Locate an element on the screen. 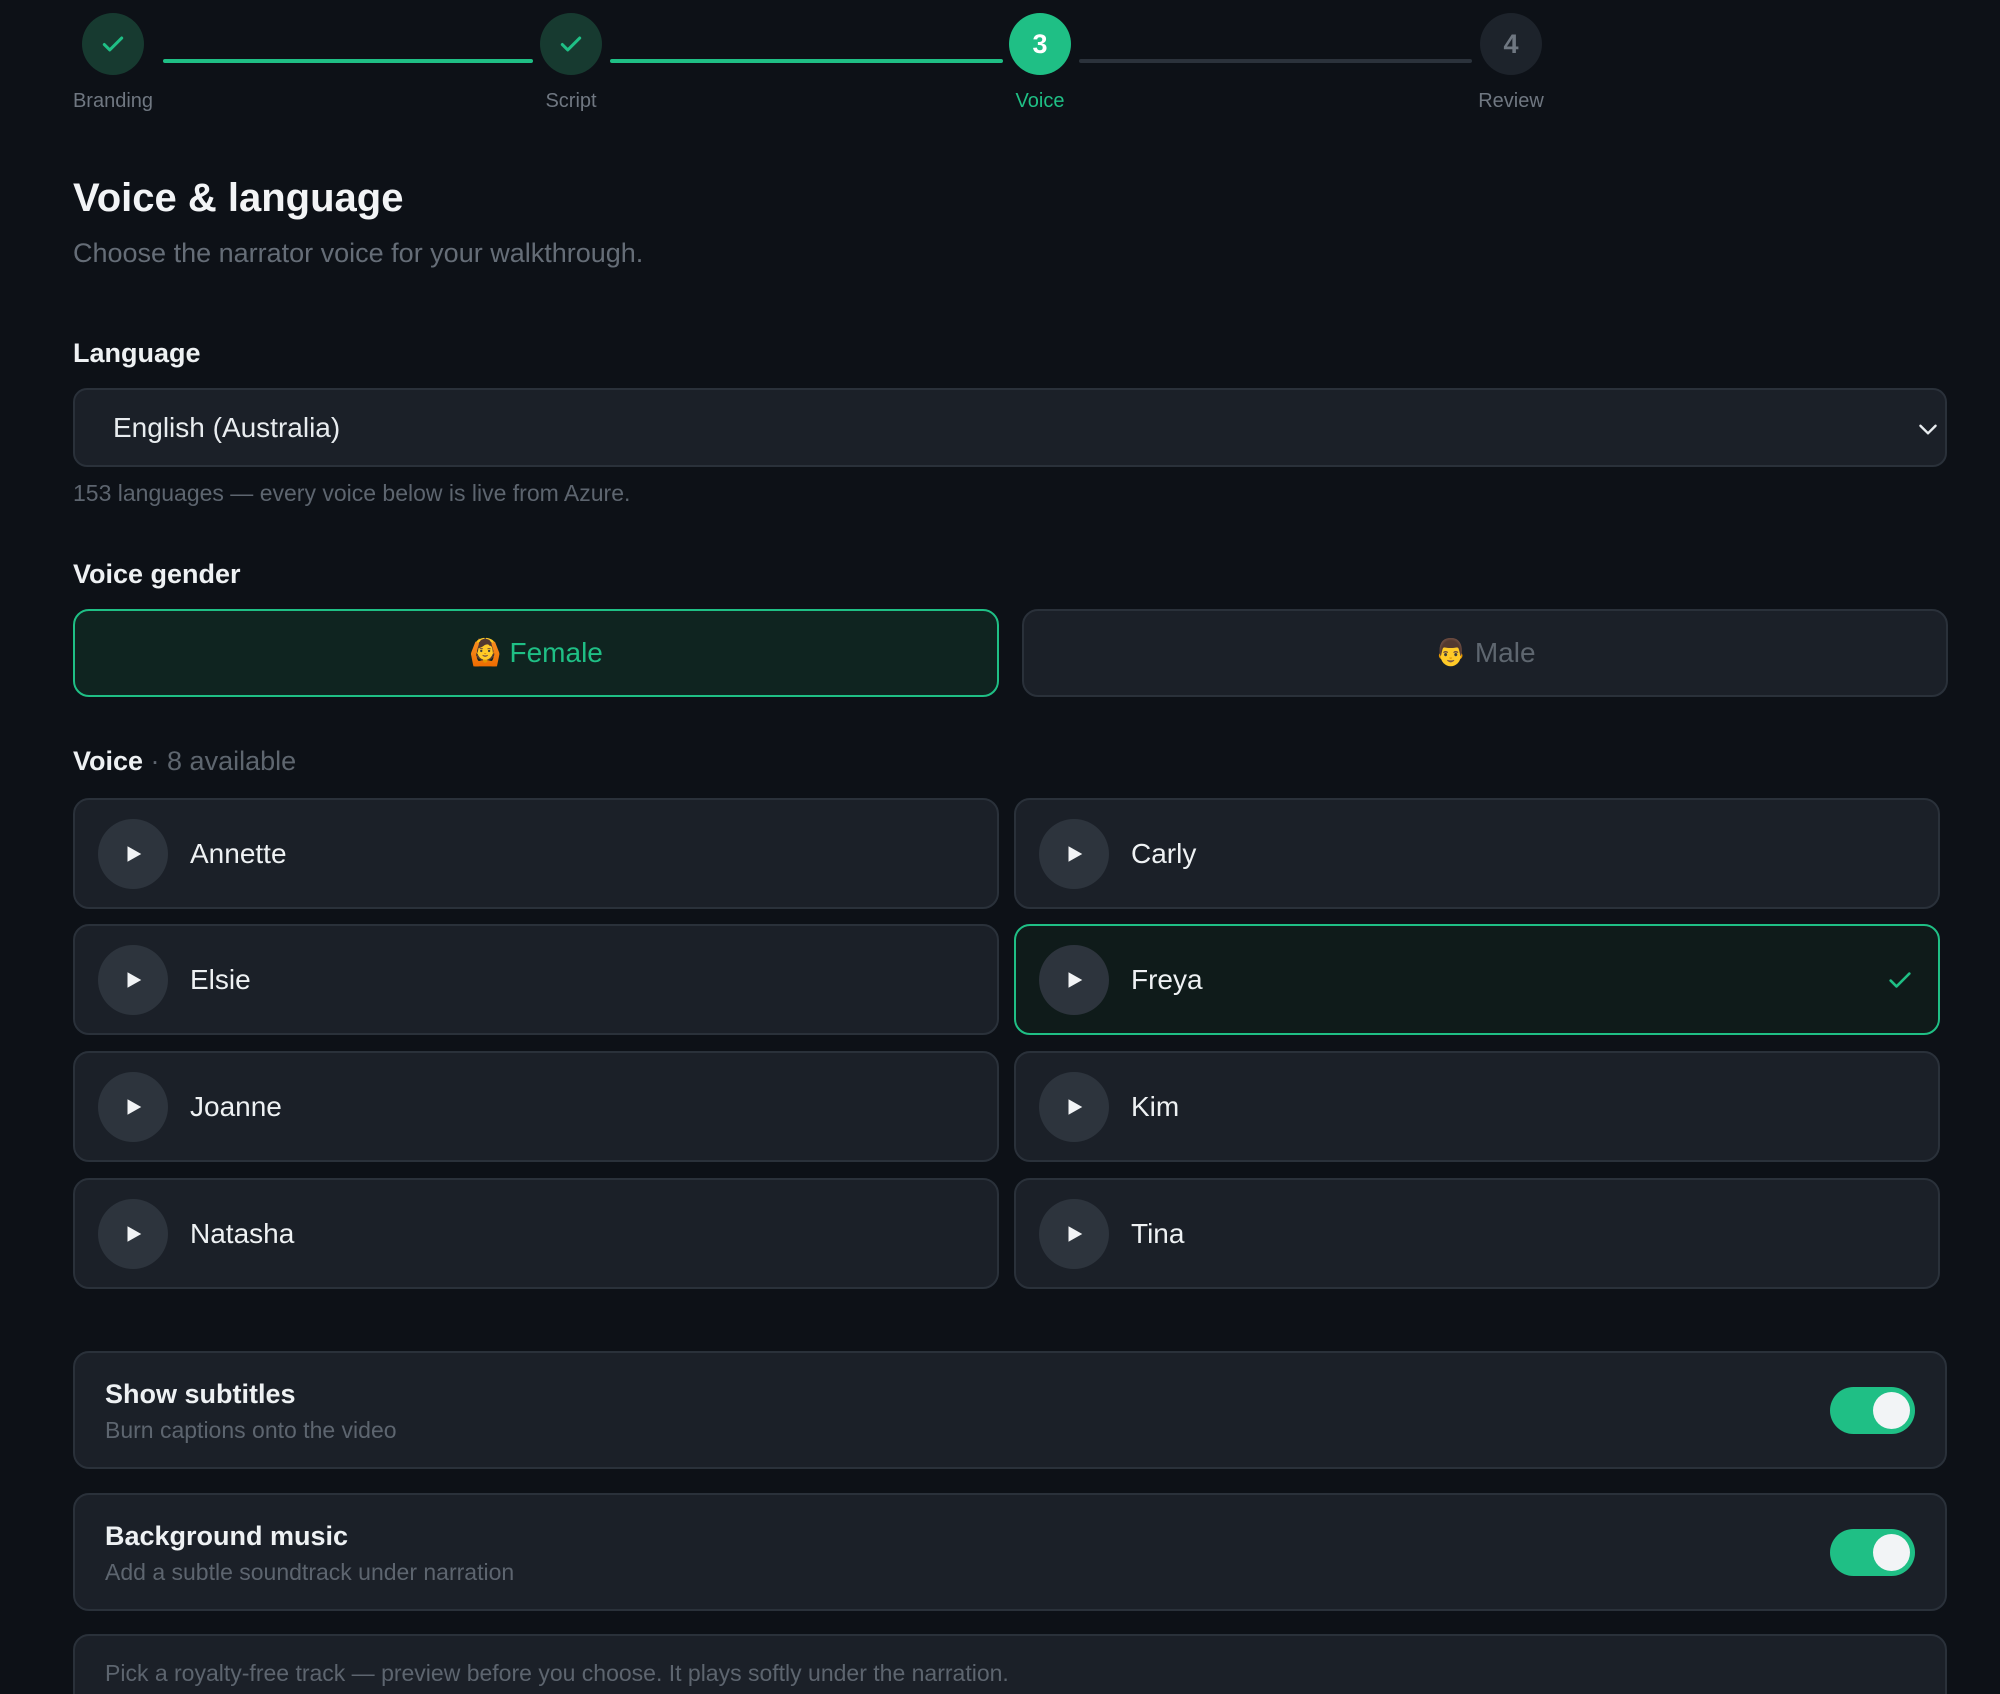  voice-card-tina: Tina is located at coordinates (1477, 1233).